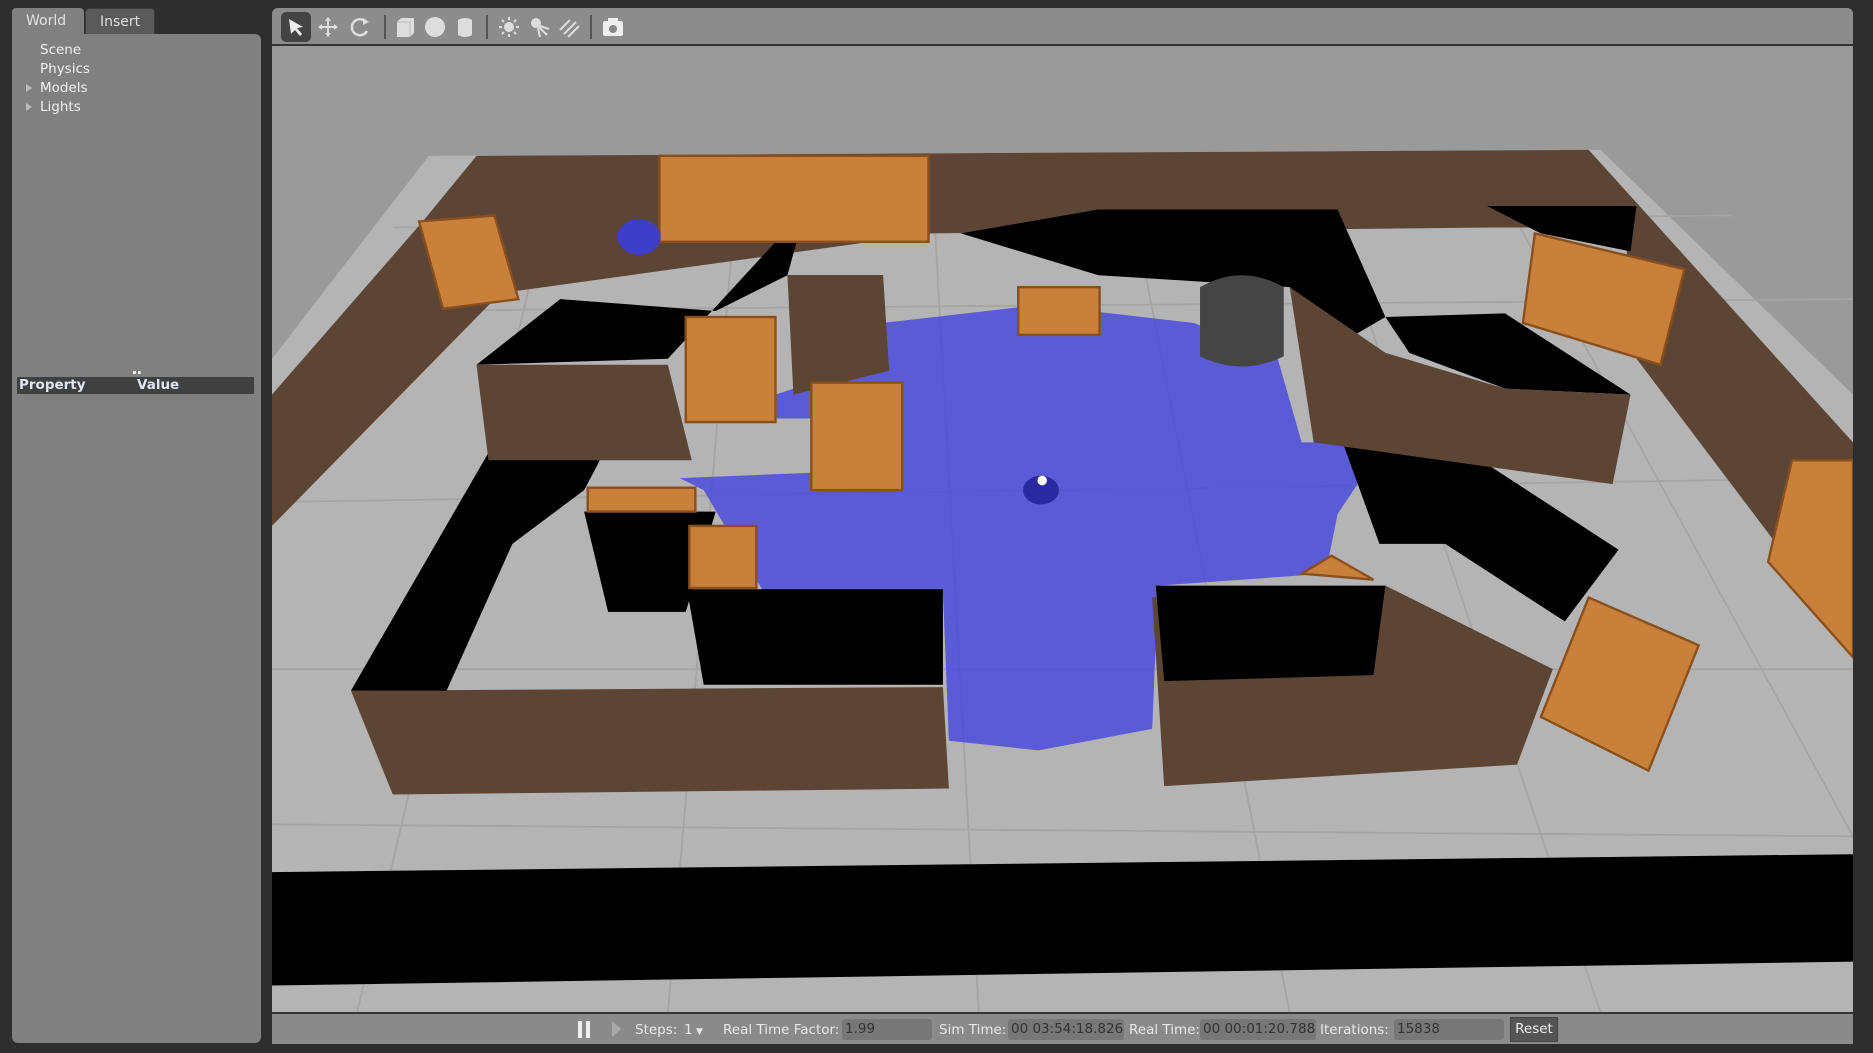 Image resolution: width=1873 pixels, height=1053 pixels. Describe the element at coordinates (584, 1029) in the screenshot. I see `pause-icon` at that location.